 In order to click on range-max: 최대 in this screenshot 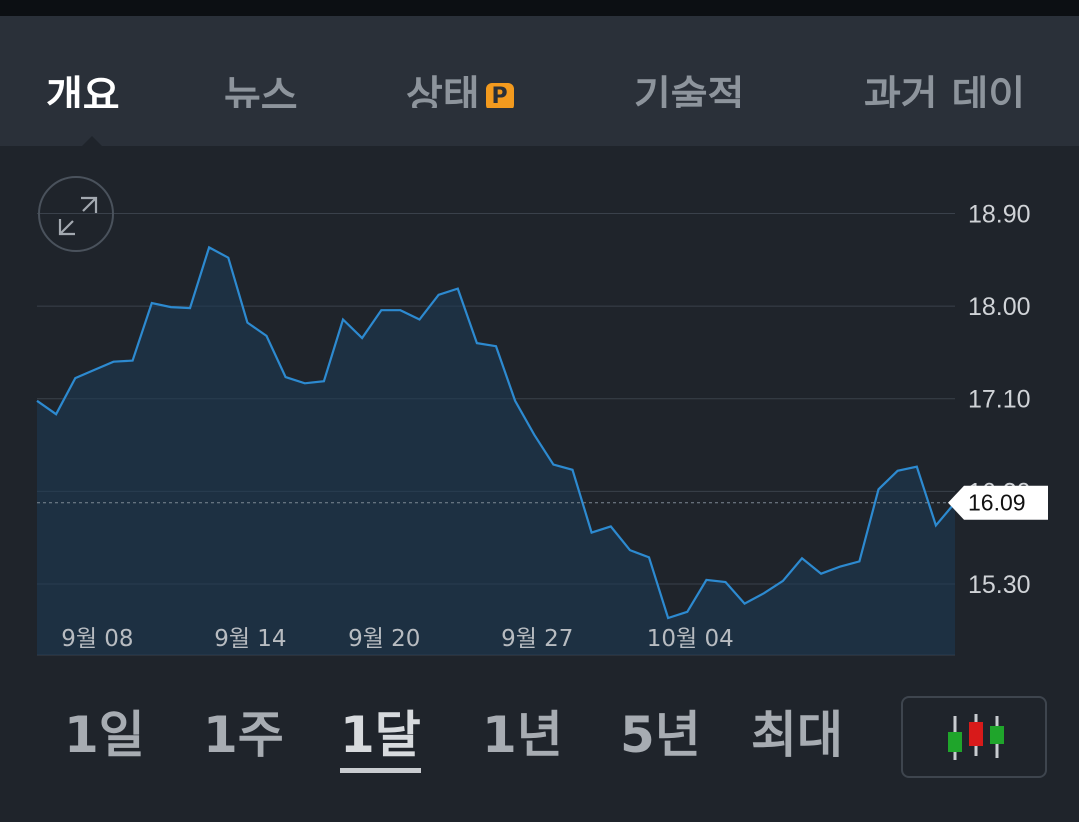, I will do `click(797, 735)`.